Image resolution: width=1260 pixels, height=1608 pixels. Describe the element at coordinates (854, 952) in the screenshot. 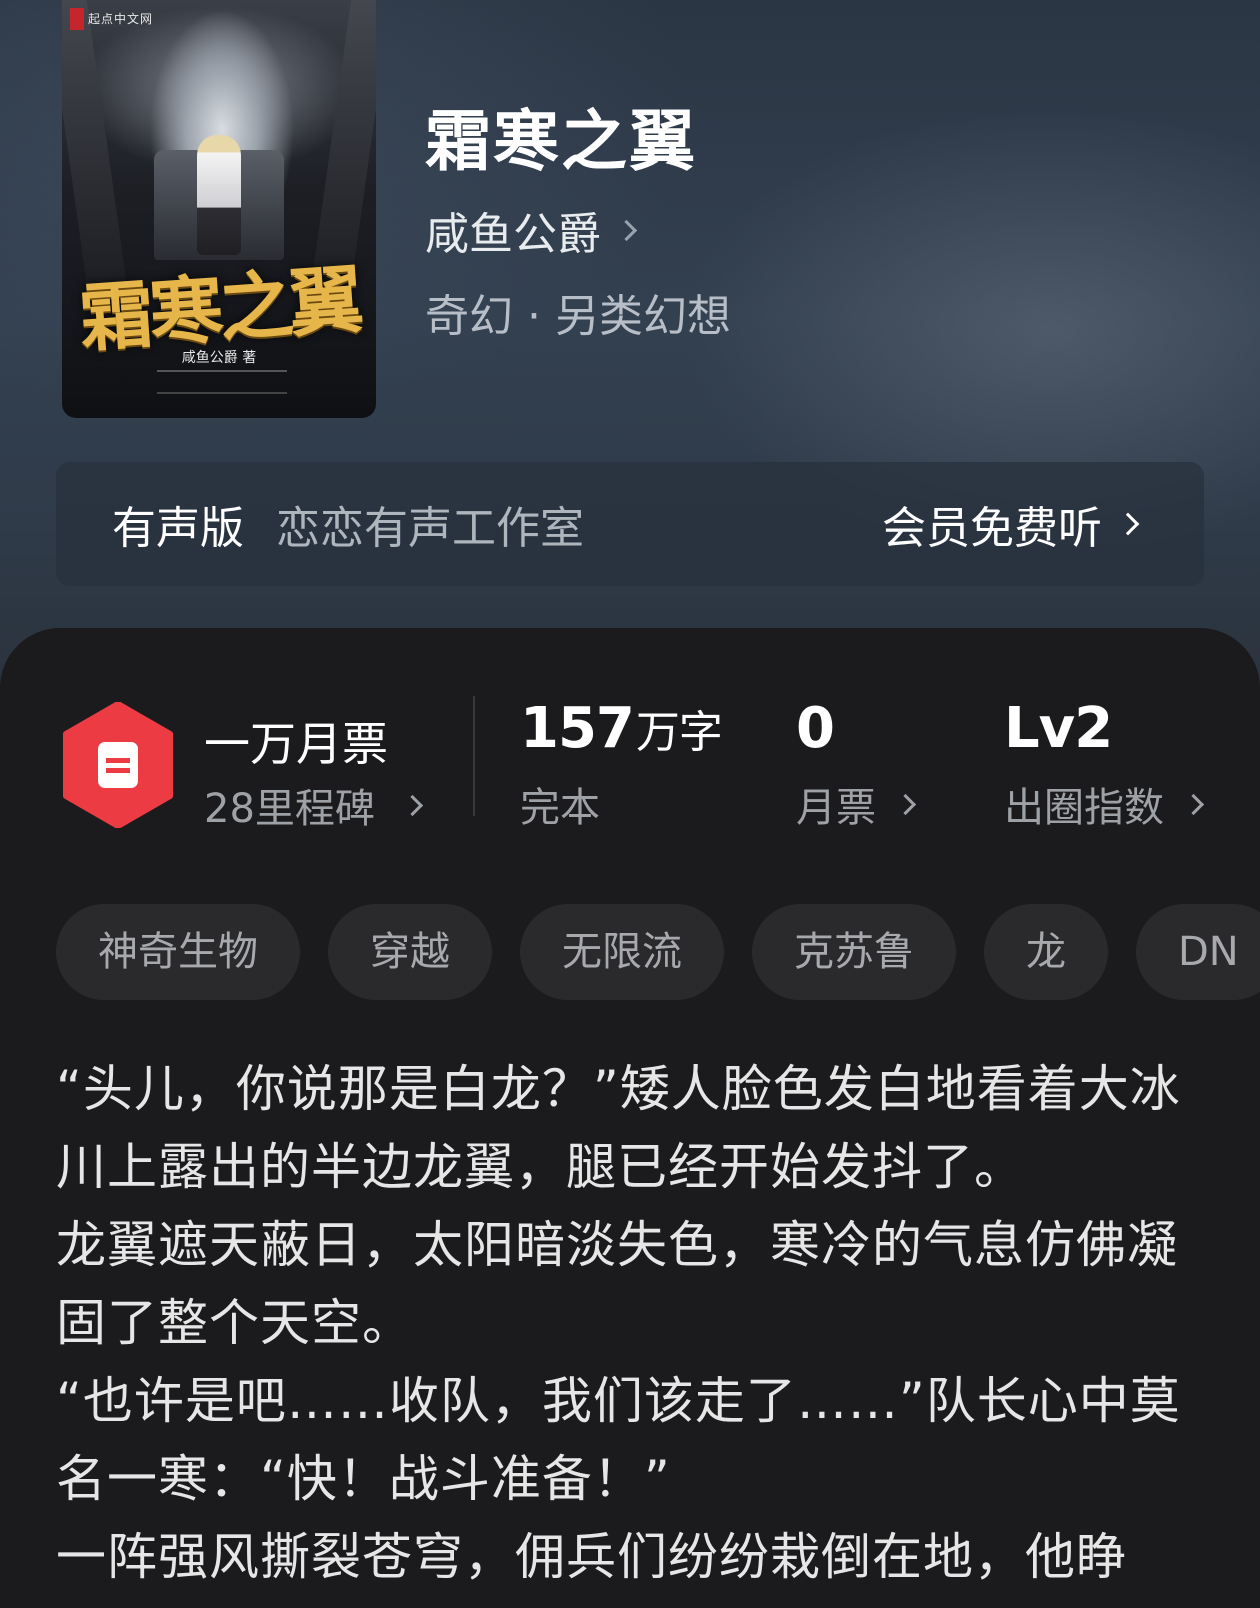

I see `tag-chip: 克苏鲁` at that location.